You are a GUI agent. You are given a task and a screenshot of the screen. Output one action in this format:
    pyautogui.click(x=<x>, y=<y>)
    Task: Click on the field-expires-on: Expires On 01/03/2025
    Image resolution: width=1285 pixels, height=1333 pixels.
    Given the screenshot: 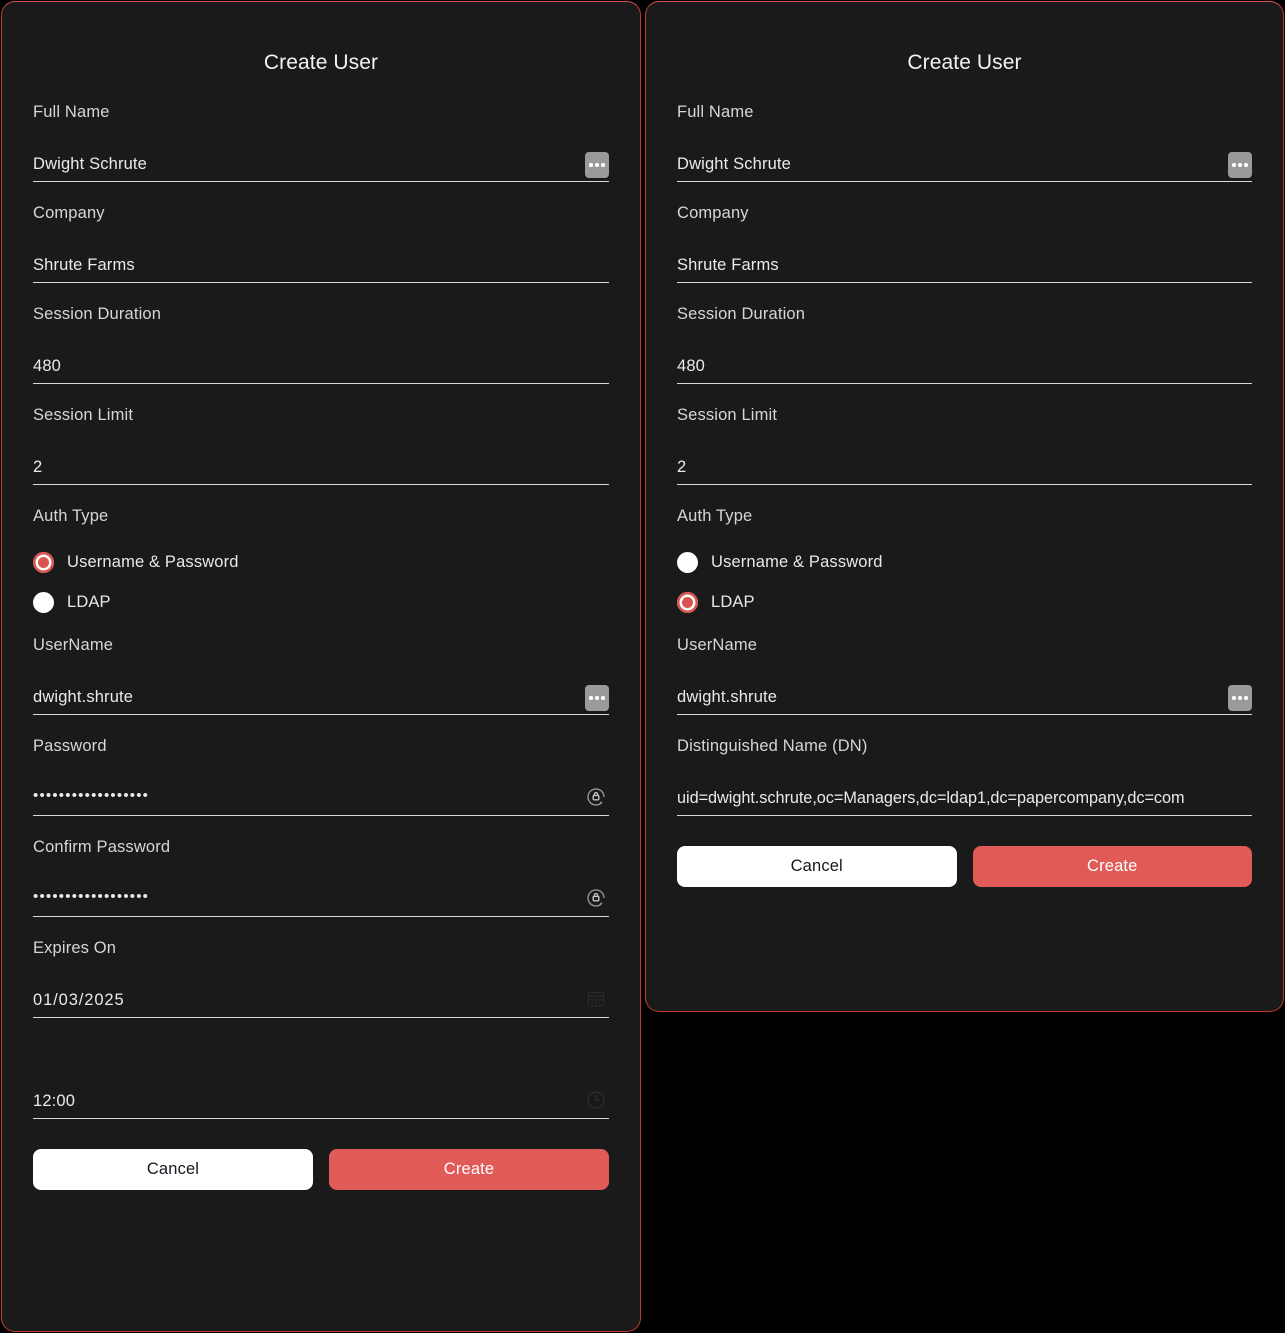 What is the action you would take?
    pyautogui.click(x=321, y=978)
    